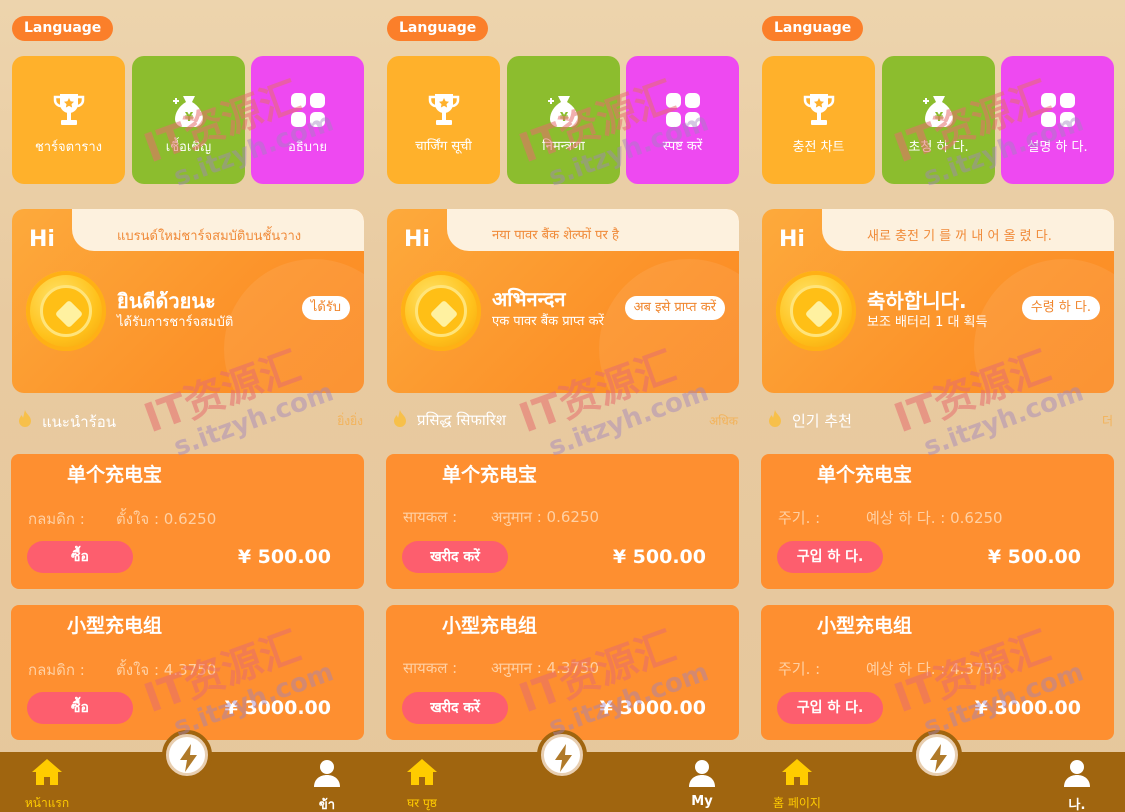 The image size is (1125, 812). I want to click on recommend-title: แนะนำร้อน, so click(79, 422).